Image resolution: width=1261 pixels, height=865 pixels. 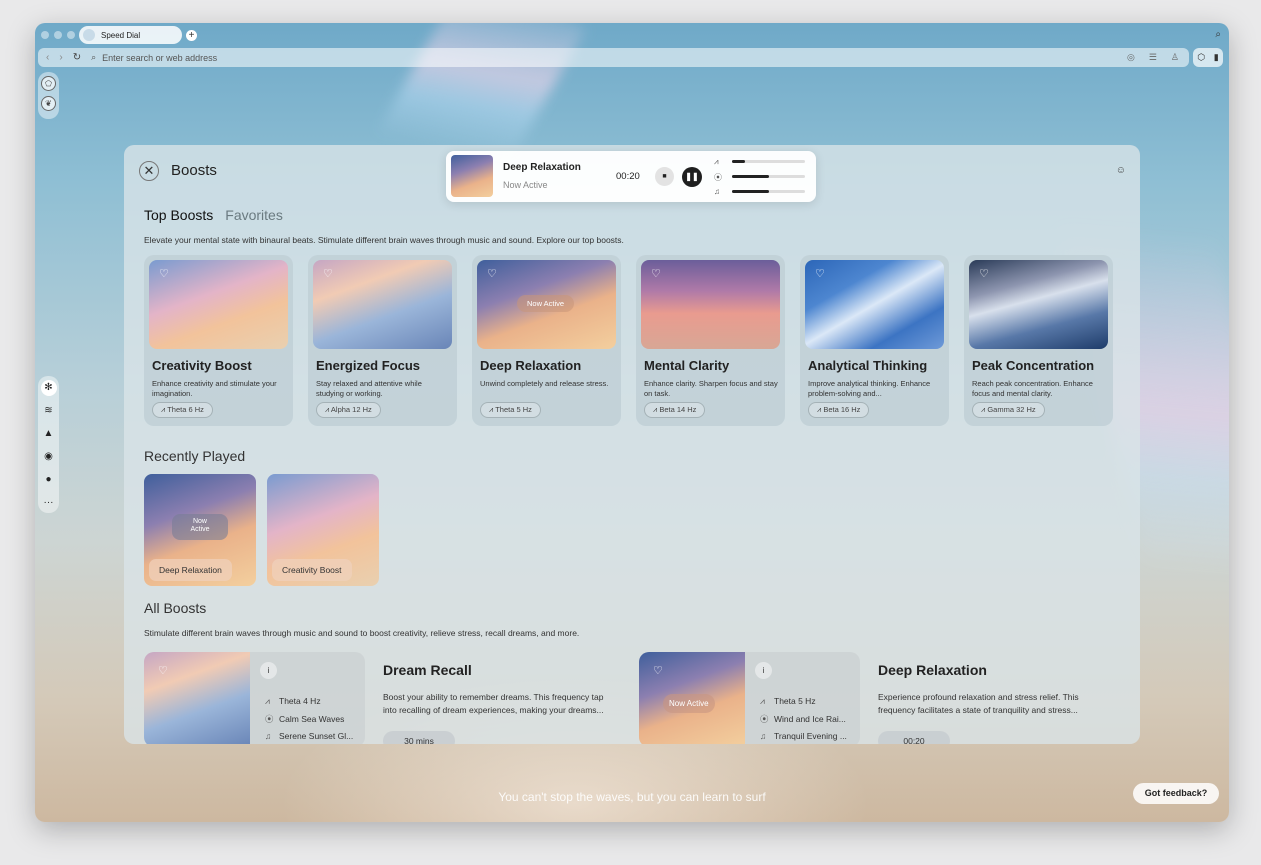 I want to click on pause-button: ❚❚, so click(x=692, y=177).